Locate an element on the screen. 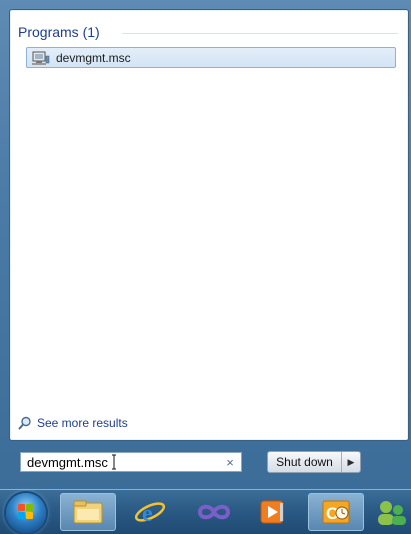 This screenshot has height=534, width=411. group-divider is located at coordinates (260, 33).